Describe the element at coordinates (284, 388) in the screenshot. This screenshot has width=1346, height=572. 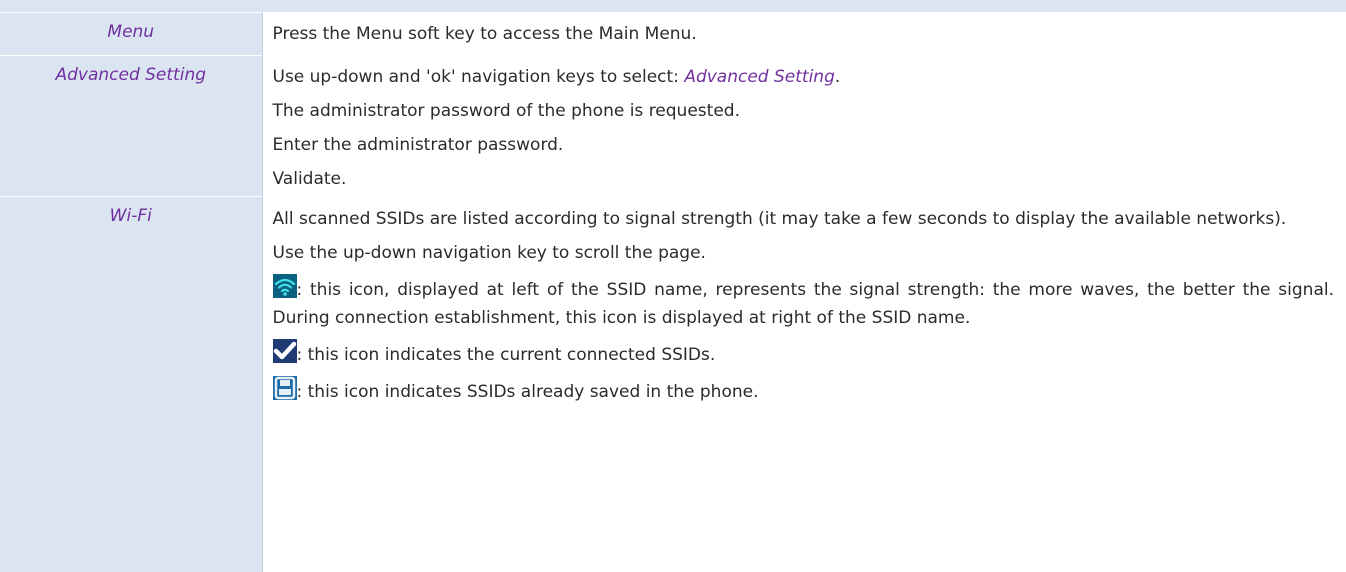
I see `floppy-save-icon` at that location.